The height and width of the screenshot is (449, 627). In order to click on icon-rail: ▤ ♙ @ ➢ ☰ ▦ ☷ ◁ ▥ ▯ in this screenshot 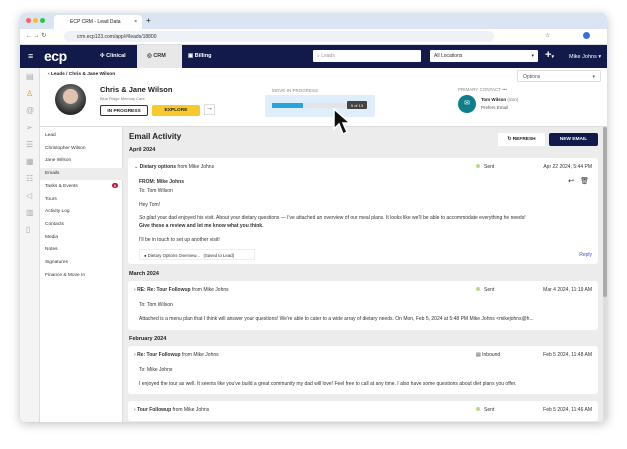, I will do `click(30, 245)`.